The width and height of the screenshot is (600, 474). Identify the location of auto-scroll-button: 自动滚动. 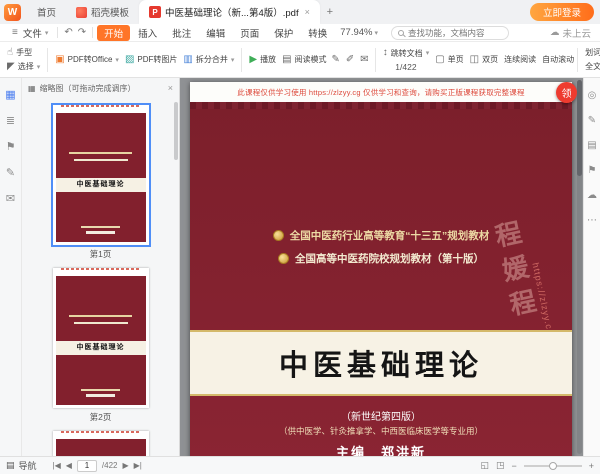
(558, 59).